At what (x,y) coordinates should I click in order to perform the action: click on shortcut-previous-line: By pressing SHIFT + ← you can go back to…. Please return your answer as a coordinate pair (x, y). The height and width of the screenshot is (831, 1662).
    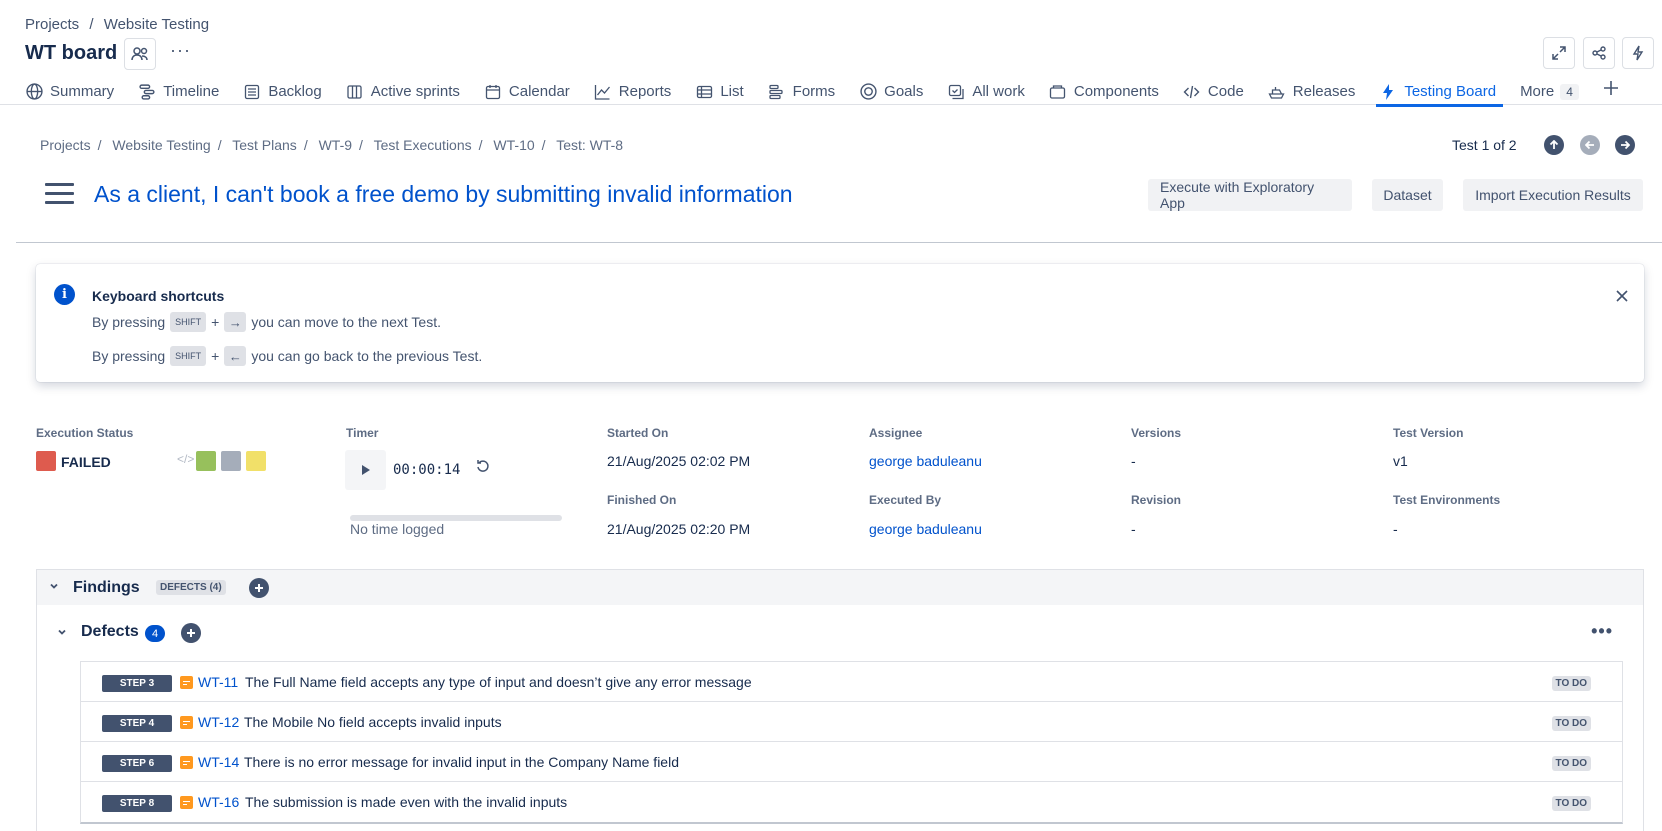
    Looking at the image, I should click on (287, 356).